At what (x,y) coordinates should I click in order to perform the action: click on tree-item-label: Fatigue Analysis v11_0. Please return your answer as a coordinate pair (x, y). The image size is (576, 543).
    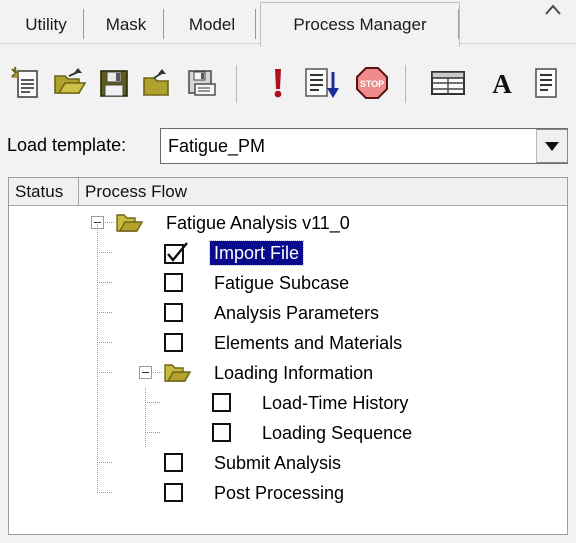
    Looking at the image, I should click on (258, 223).